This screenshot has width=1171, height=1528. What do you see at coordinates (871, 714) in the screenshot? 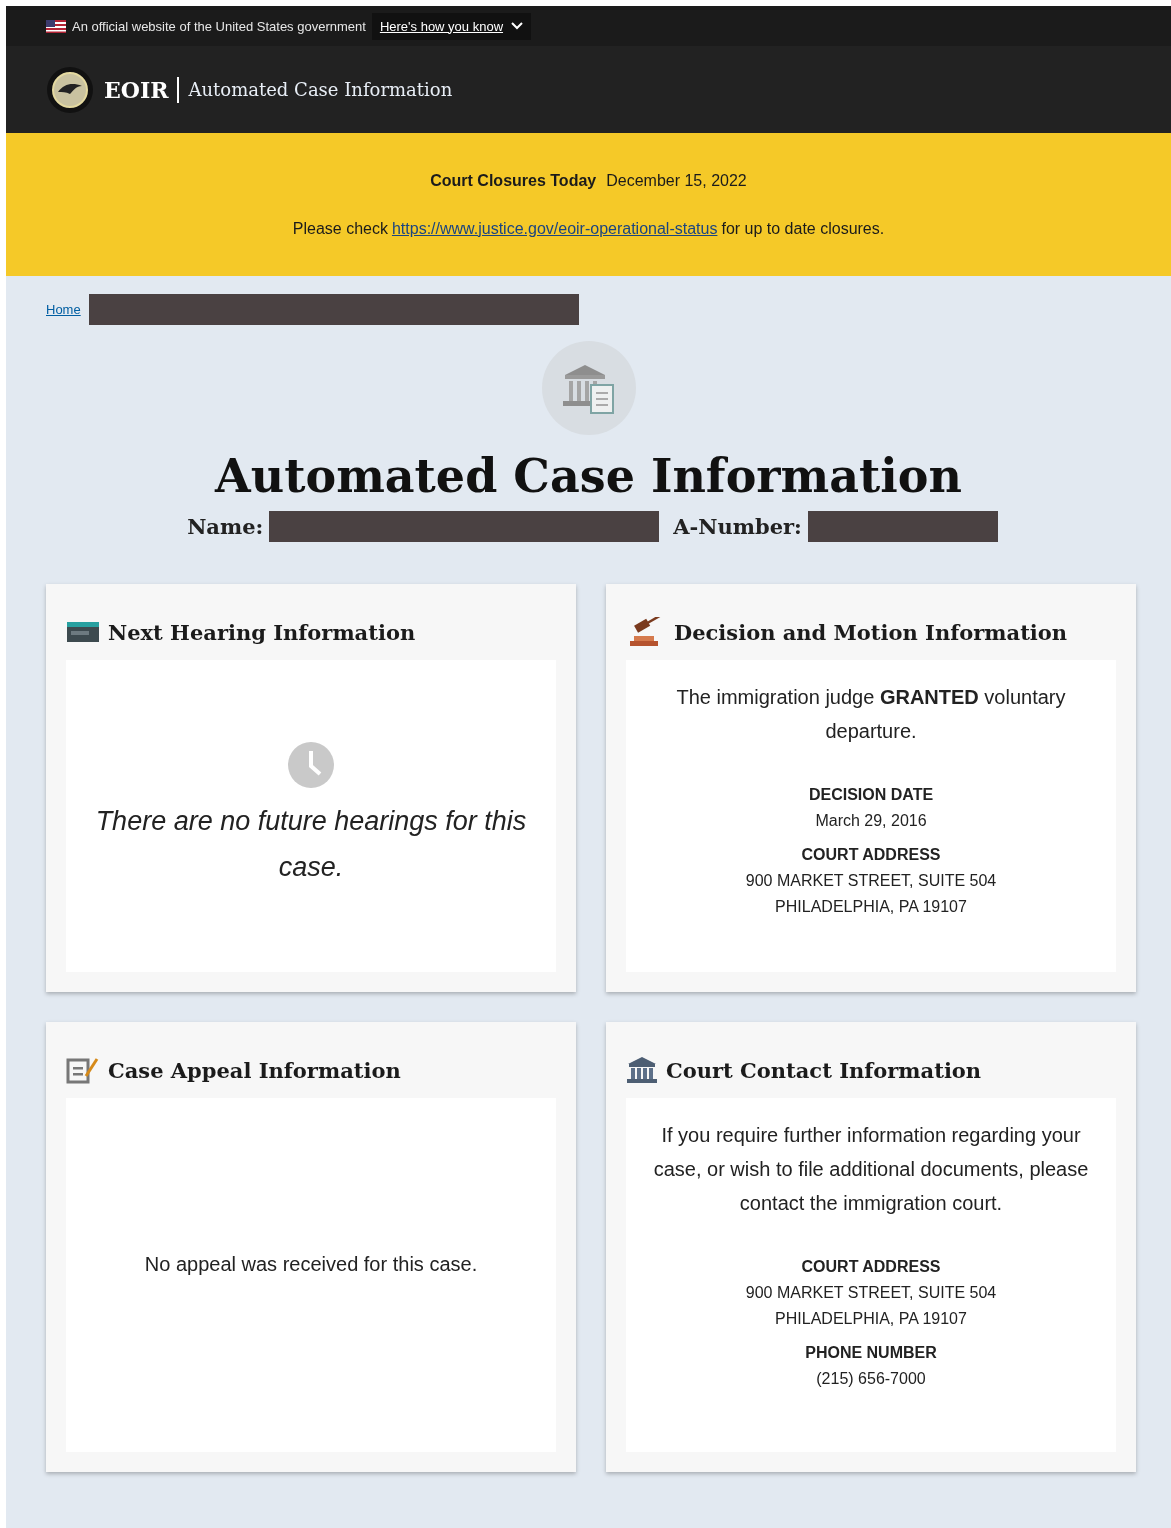
I see `decision-message: The immigration judge GRANTED voluntary departure.` at bounding box center [871, 714].